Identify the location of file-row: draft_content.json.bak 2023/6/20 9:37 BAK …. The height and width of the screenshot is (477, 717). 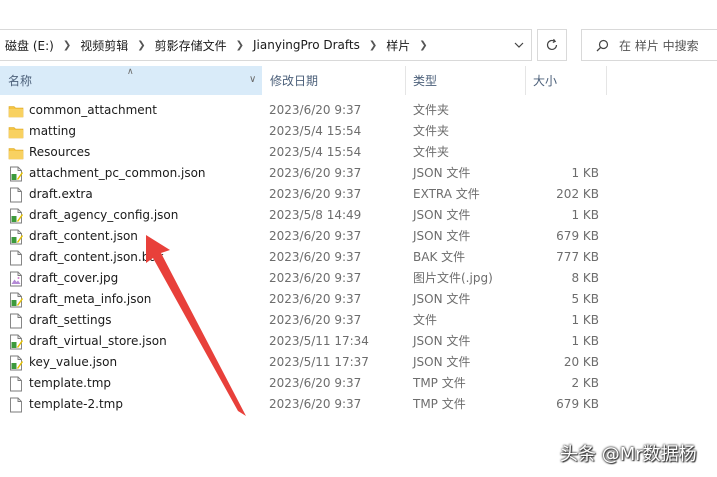
(358, 257).